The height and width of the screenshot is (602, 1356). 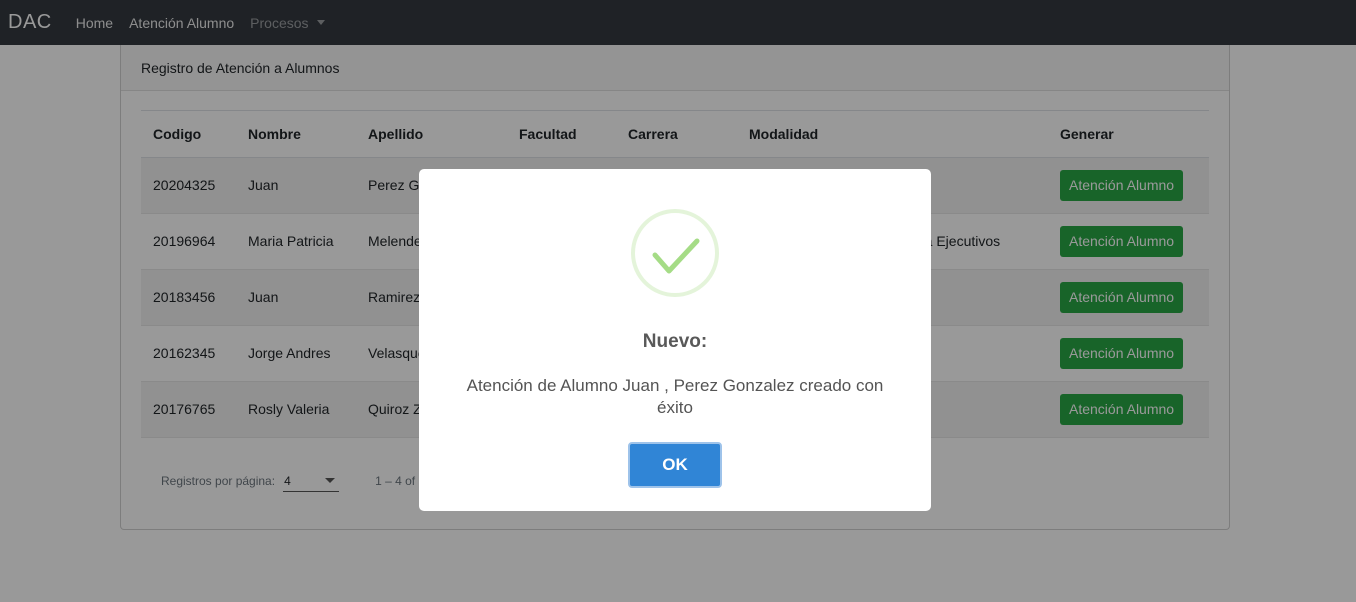 What do you see at coordinates (675, 465) in the screenshot?
I see `ok-button: OK` at bounding box center [675, 465].